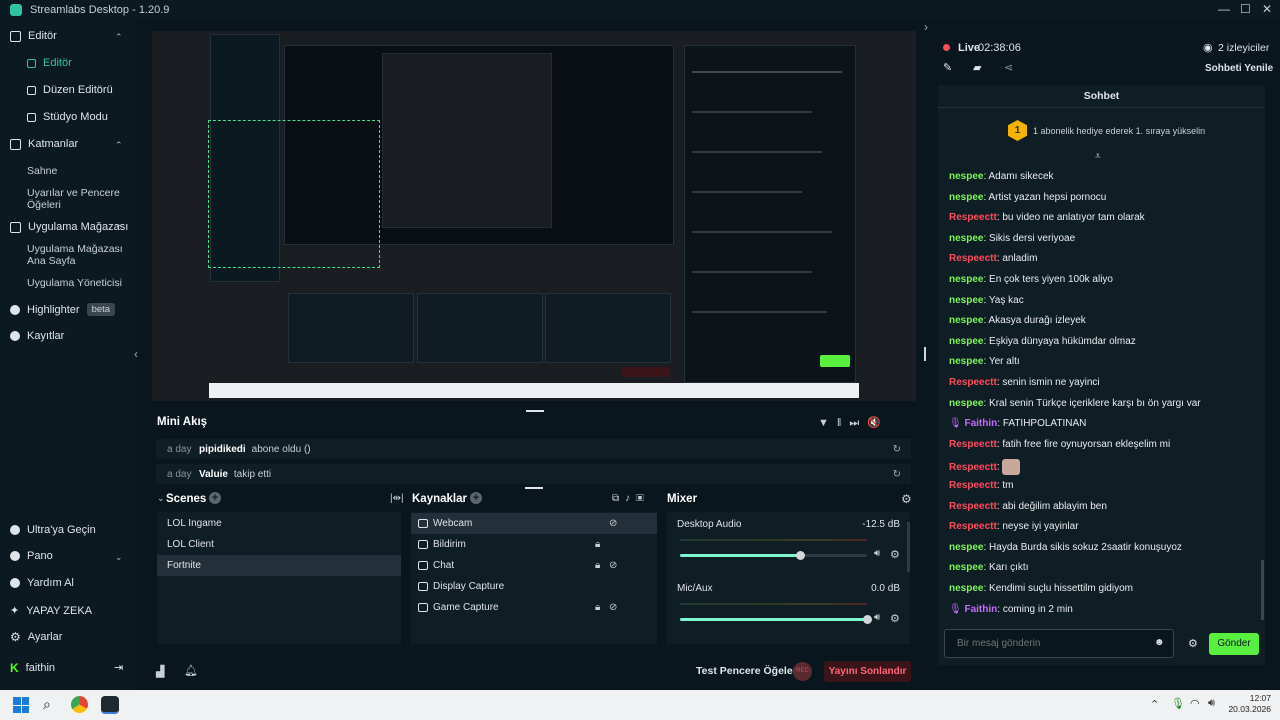 The height and width of the screenshot is (720, 1280). Describe the element at coordinates (77, 283) in the screenshot. I see `sidebar-item-app-manager: Uygulama Yöneticisi` at that location.